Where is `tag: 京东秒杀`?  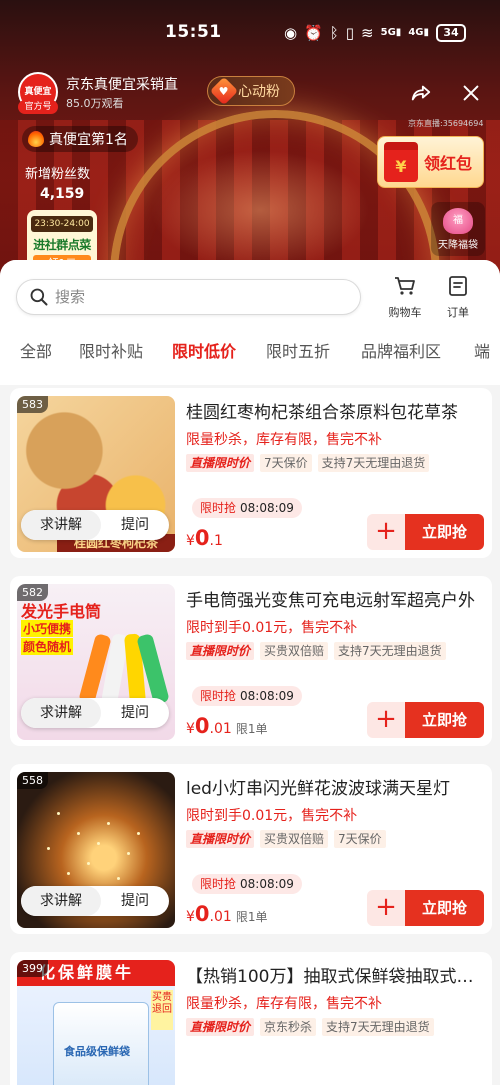
tag: 京东秒杀 is located at coordinates (288, 1027).